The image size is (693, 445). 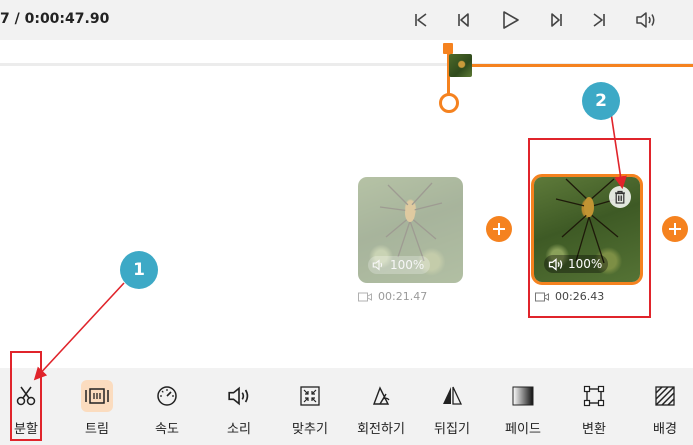 I want to click on rotate-icon, so click(x=381, y=396).